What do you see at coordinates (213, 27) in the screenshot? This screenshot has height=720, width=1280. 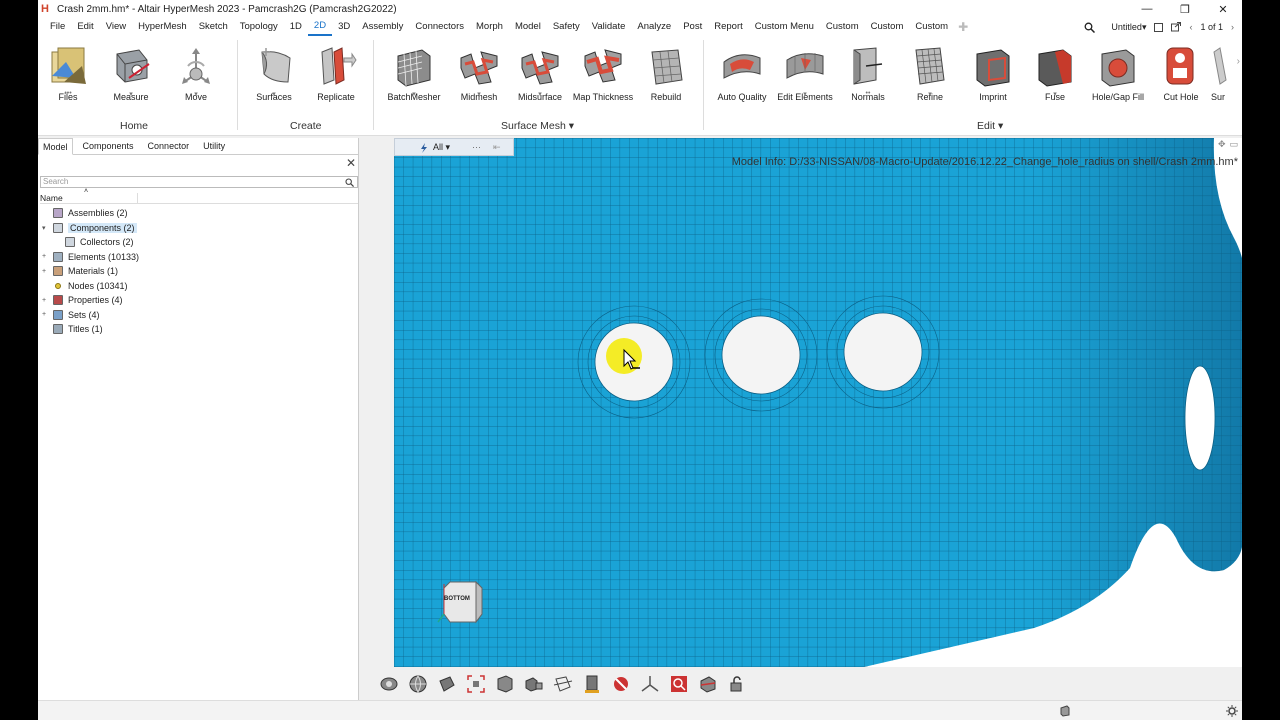 I see `menu-sketch: Sketch` at bounding box center [213, 27].